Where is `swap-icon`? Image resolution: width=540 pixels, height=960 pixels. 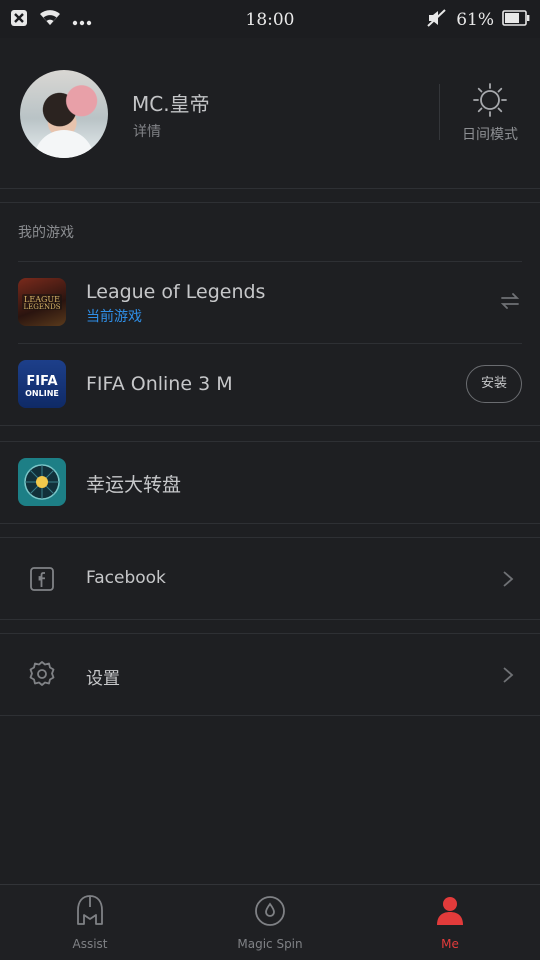 swap-icon is located at coordinates (510, 303).